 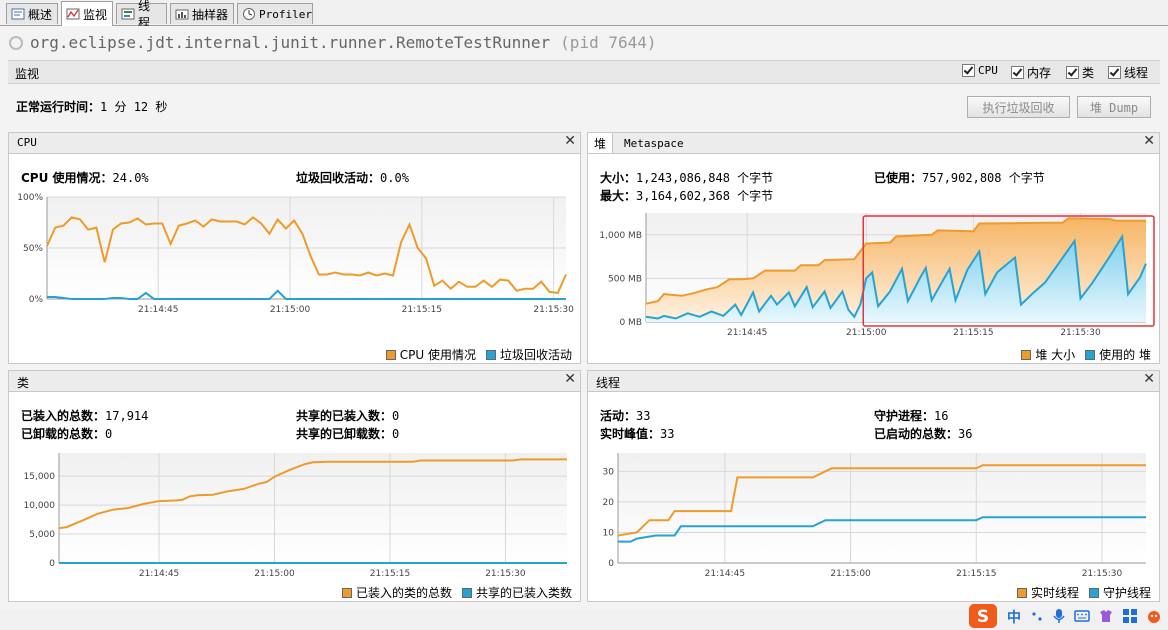 What do you see at coordinates (1149, 379) in the screenshot?
I see `threads-panel-close-icon: ✕` at bounding box center [1149, 379].